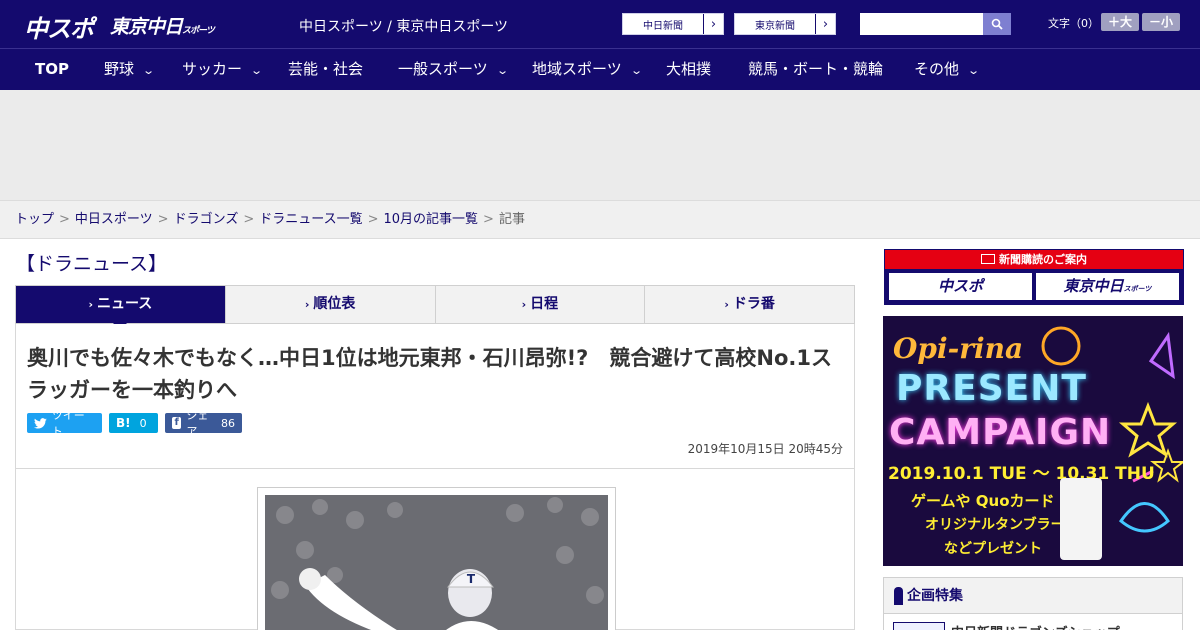 The image size is (1200, 630). I want to click on nav-item-sumo: 大相撲, so click(688, 69).